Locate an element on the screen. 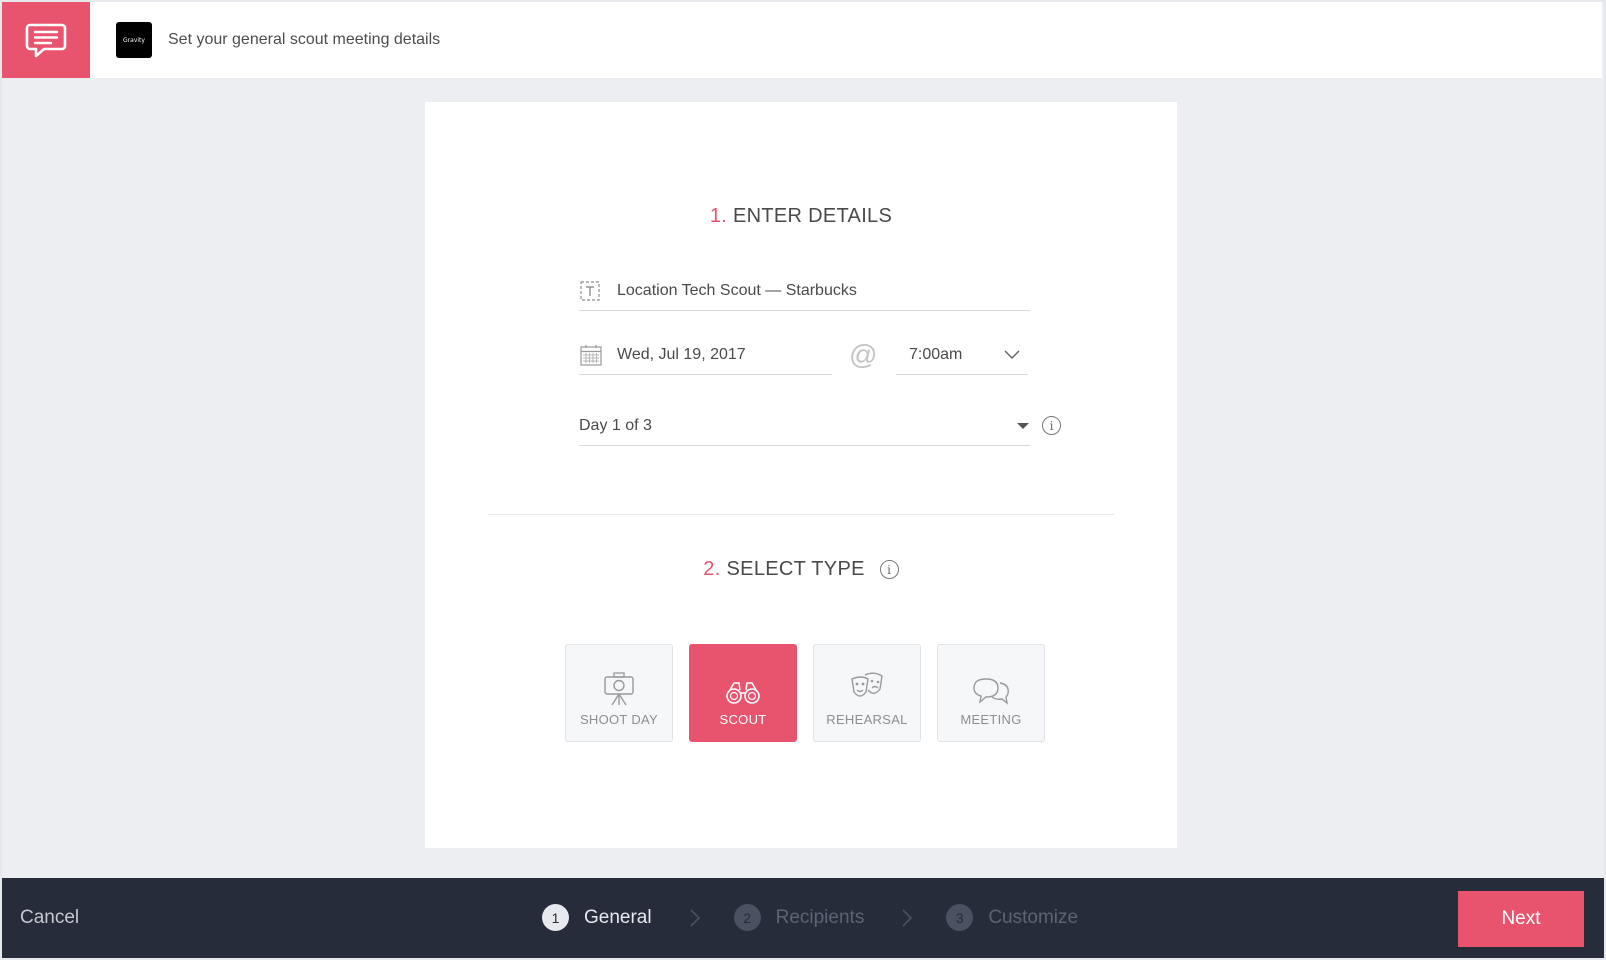 The height and width of the screenshot is (960, 1606). step-general: 1 General is located at coordinates (597, 917).